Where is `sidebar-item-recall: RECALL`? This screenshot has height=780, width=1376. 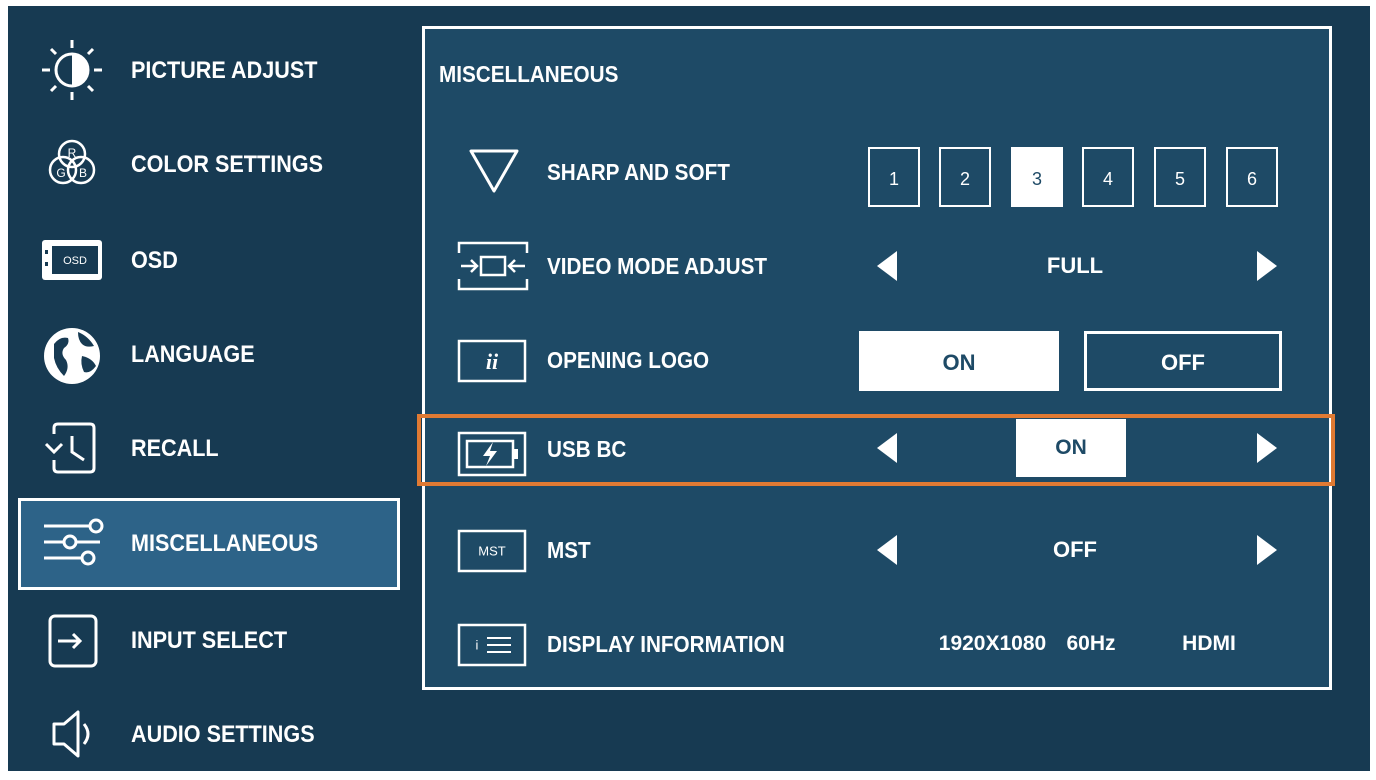 sidebar-item-recall: RECALL is located at coordinates (213, 449).